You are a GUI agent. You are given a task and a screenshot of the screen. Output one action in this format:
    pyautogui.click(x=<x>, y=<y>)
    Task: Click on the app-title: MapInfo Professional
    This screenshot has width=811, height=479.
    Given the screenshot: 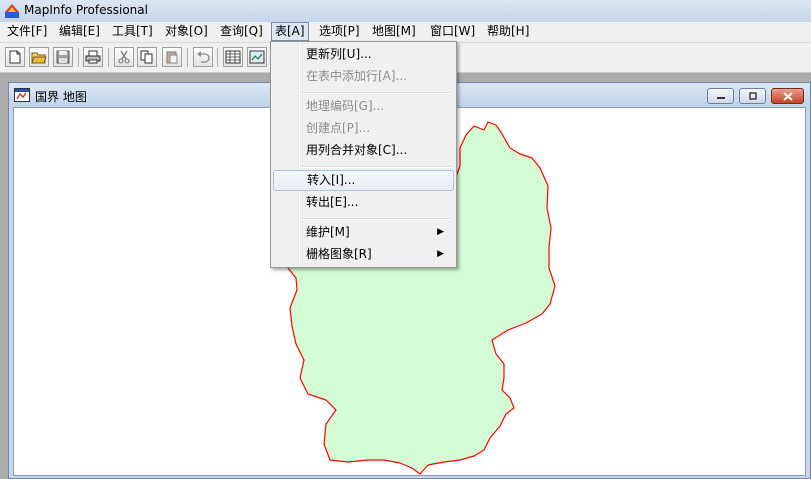 What is the action you would take?
    pyautogui.click(x=86, y=10)
    